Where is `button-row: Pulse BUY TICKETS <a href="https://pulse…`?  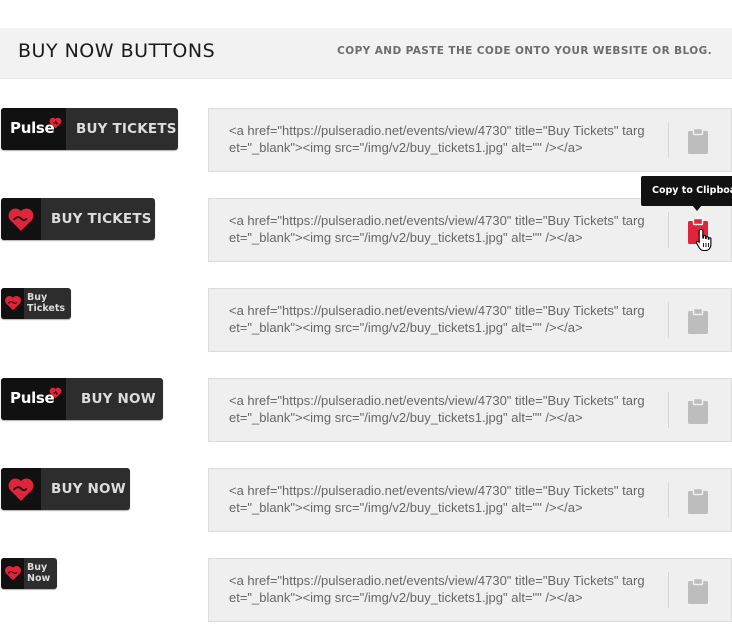
button-row: Pulse BUY TICKETS <a href="https://pulse… is located at coordinates (366, 140).